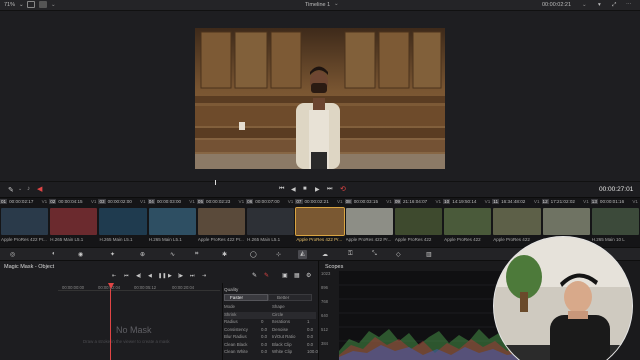 The image size is (640, 360). What do you see at coordinates (172, 223) in the screenshot?
I see `clip-thumbnail: 04 00:00:03:00 V1 H.265 Main L5.1` at bounding box center [172, 223].